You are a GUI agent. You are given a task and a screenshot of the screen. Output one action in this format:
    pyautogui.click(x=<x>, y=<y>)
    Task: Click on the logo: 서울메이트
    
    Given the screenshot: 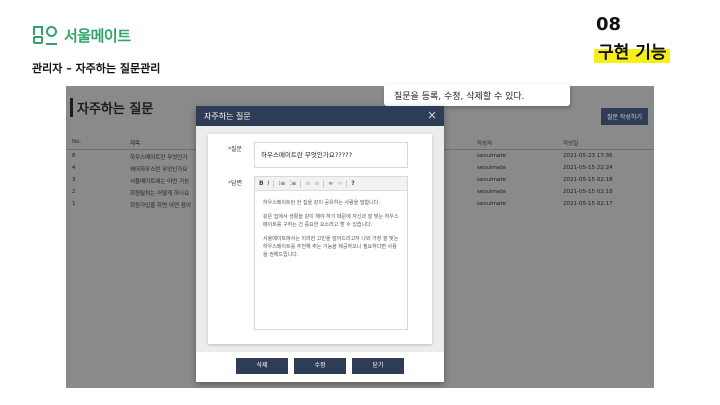 What is the action you would take?
    pyautogui.click(x=81, y=35)
    